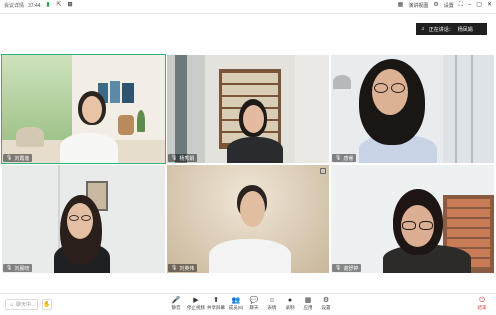 This screenshot has height=315, width=496. What do you see at coordinates (323, 171) in the screenshot?
I see `pin-icon` at bounding box center [323, 171].